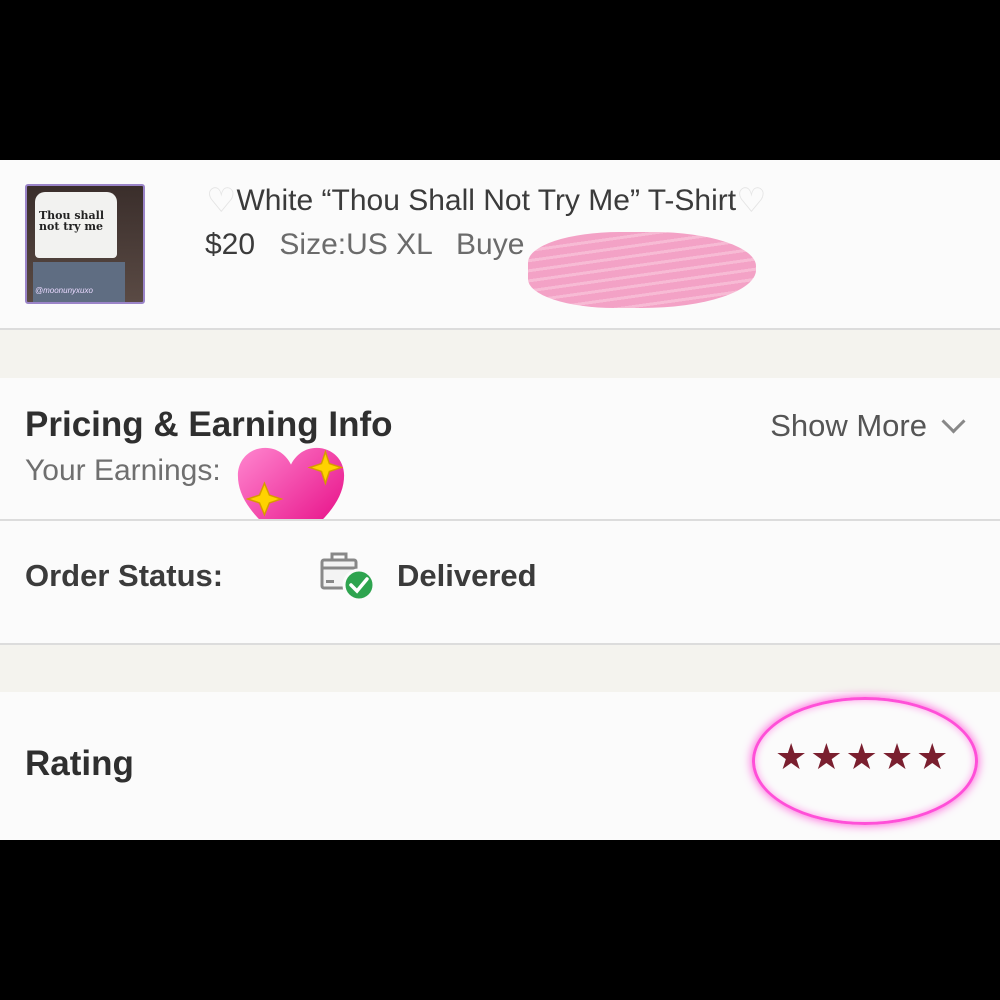 The height and width of the screenshot is (1000, 1000). What do you see at coordinates (486, 200) in the screenshot?
I see `product-title: White “Thou Shall Not Try Me” T-Shirt` at bounding box center [486, 200].